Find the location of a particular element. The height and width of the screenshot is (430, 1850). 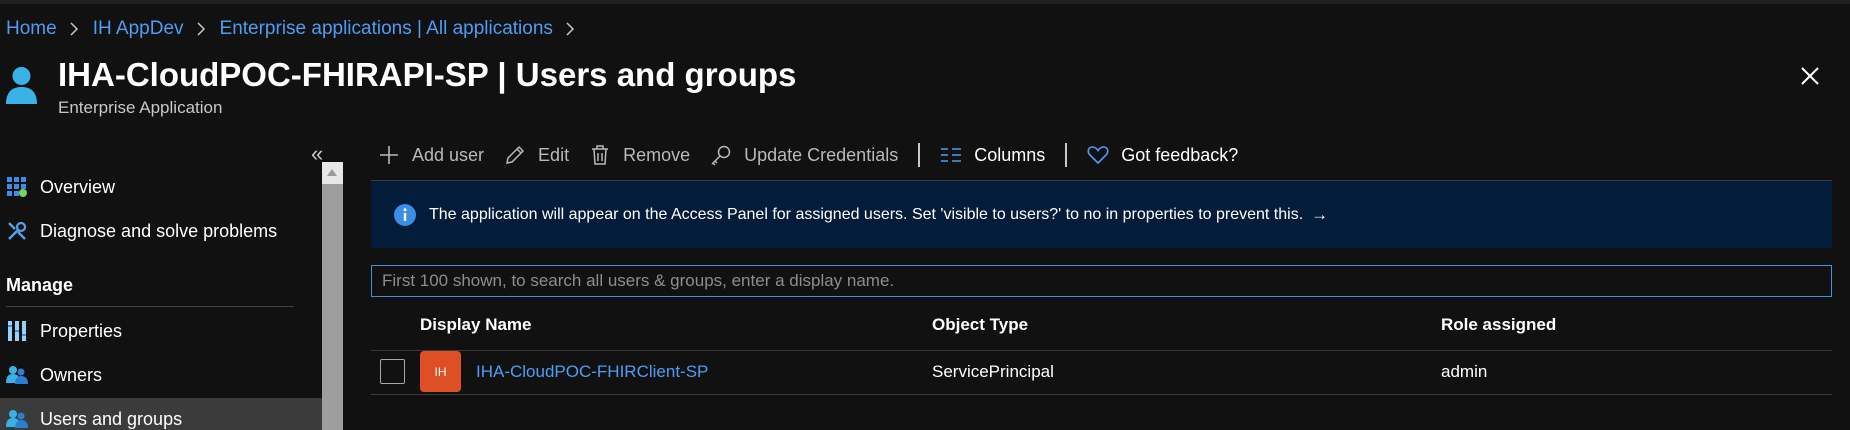

heart-icon is located at coordinates (1098, 155).